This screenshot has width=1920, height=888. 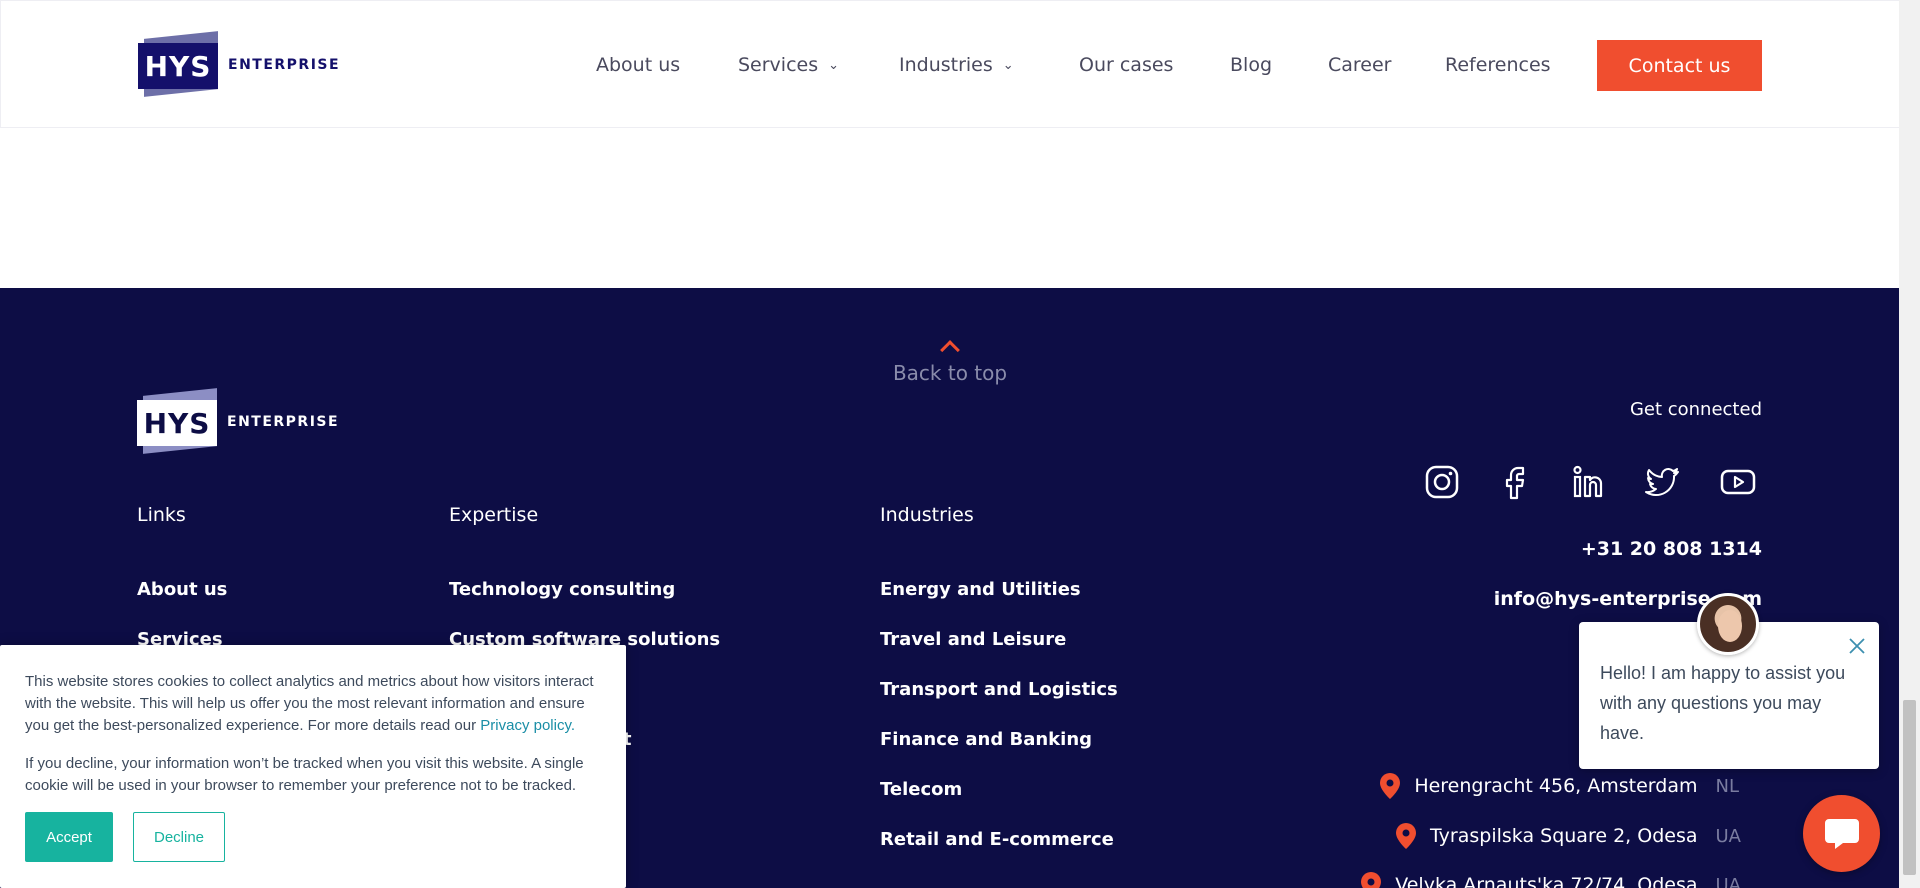 What do you see at coordinates (1695, 409) in the screenshot?
I see `get-connected-heading: Get connected` at bounding box center [1695, 409].